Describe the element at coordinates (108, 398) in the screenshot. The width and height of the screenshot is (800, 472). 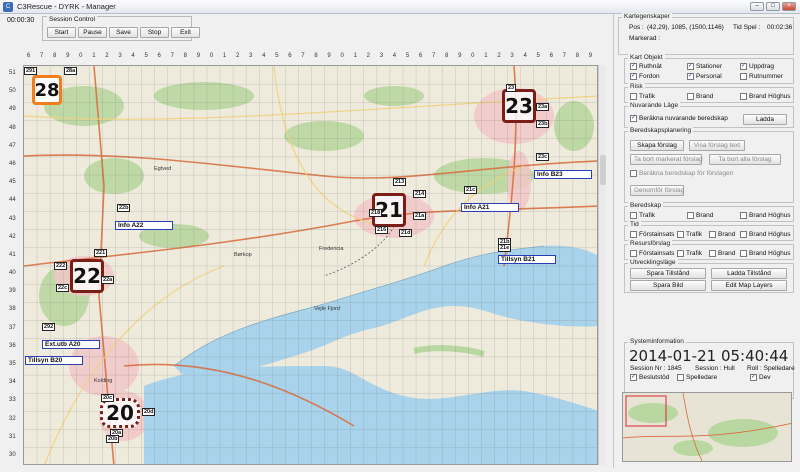
I see `vehicle-tag: 20c` at that location.